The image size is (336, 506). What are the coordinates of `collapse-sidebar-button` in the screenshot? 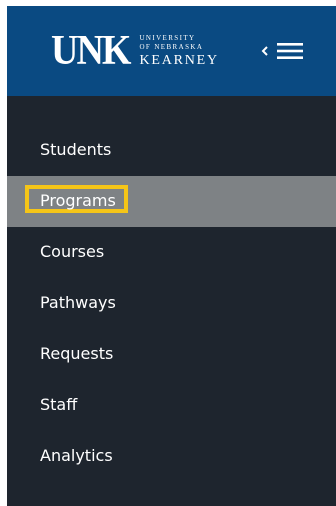 It's located at (286, 51).